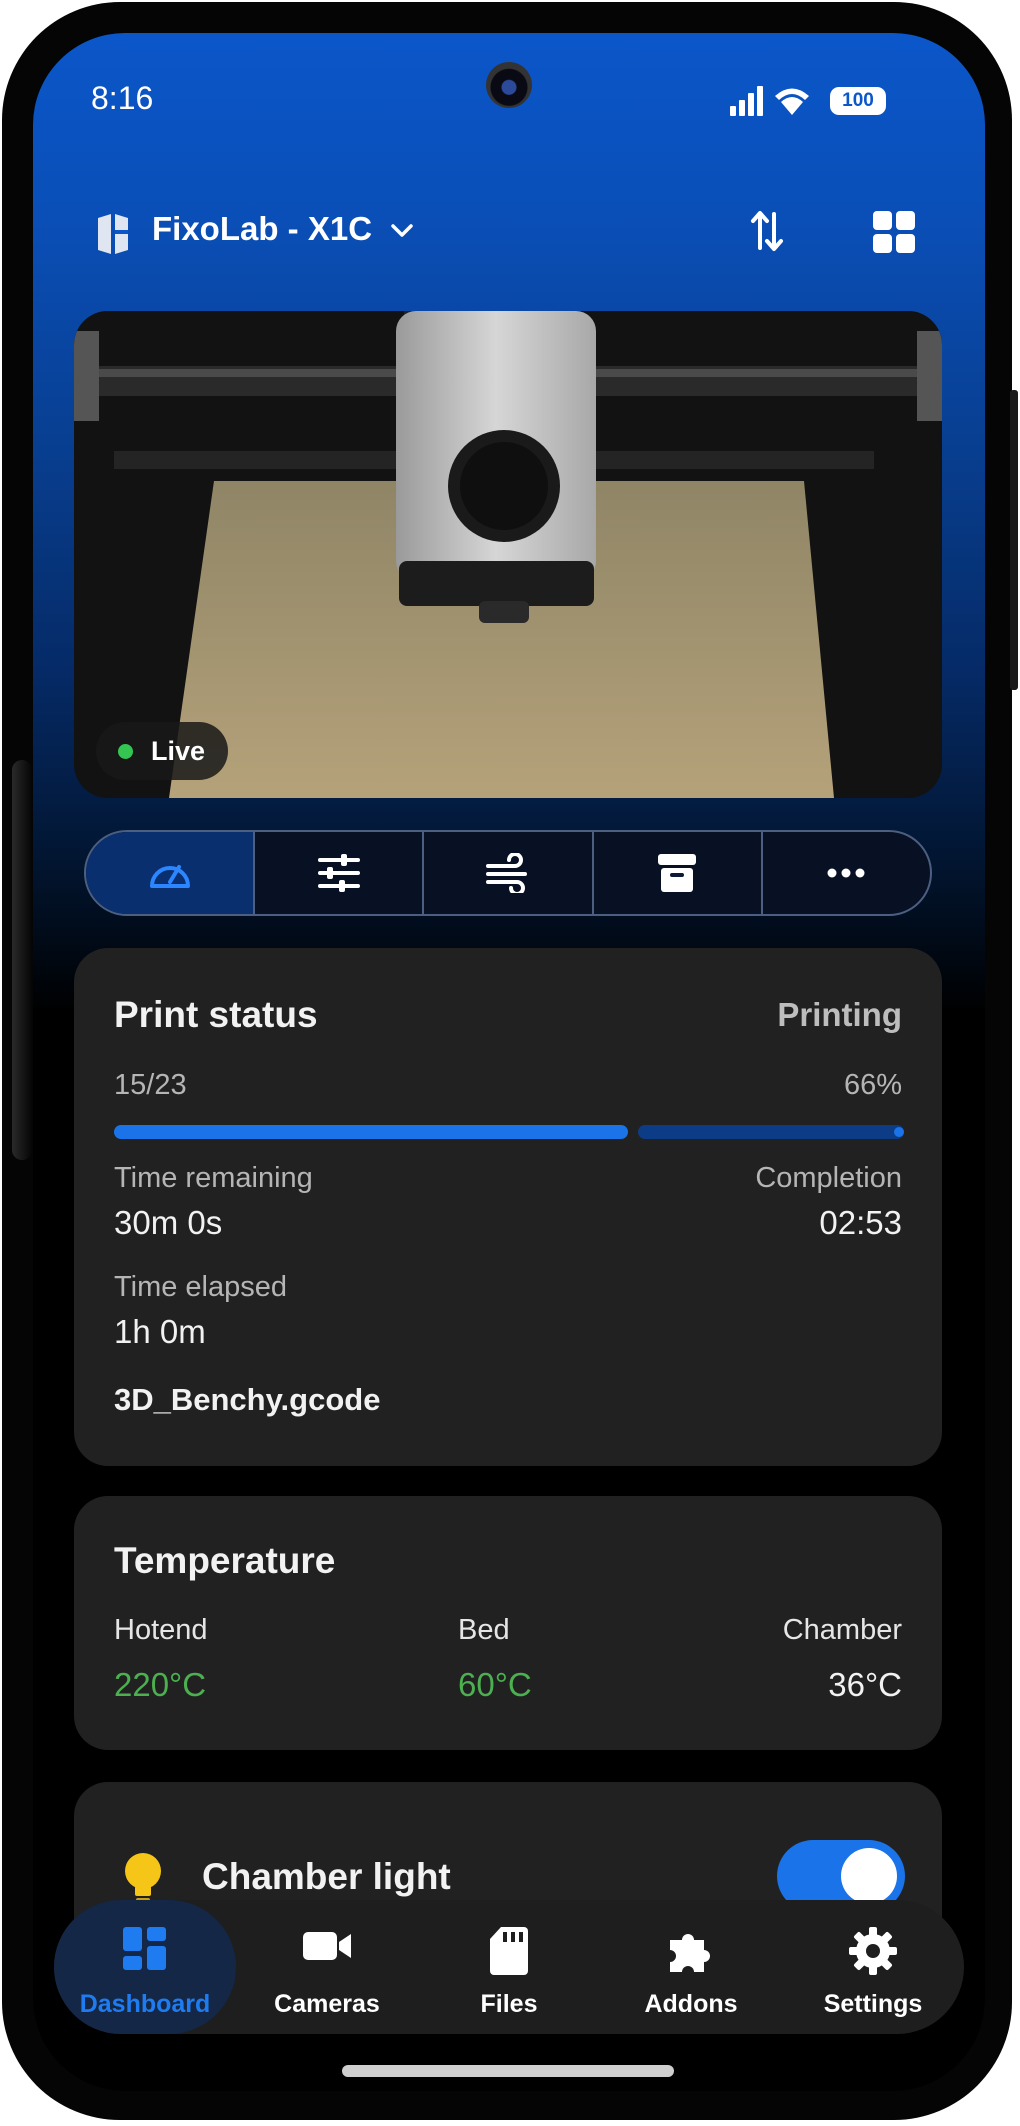  What do you see at coordinates (161, 1630) in the screenshot?
I see `hotend-label: Hotend` at bounding box center [161, 1630].